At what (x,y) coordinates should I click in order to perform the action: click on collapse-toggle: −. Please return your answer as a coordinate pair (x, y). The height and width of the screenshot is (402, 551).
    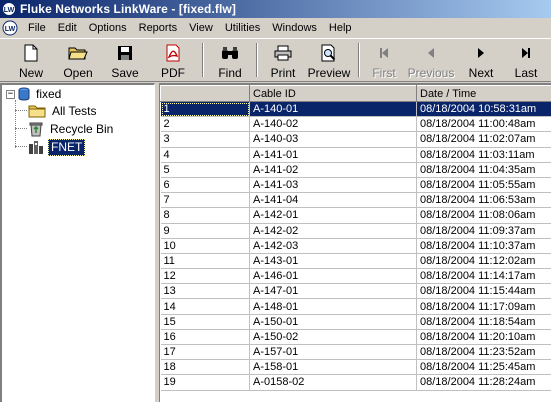
    Looking at the image, I should click on (10, 94).